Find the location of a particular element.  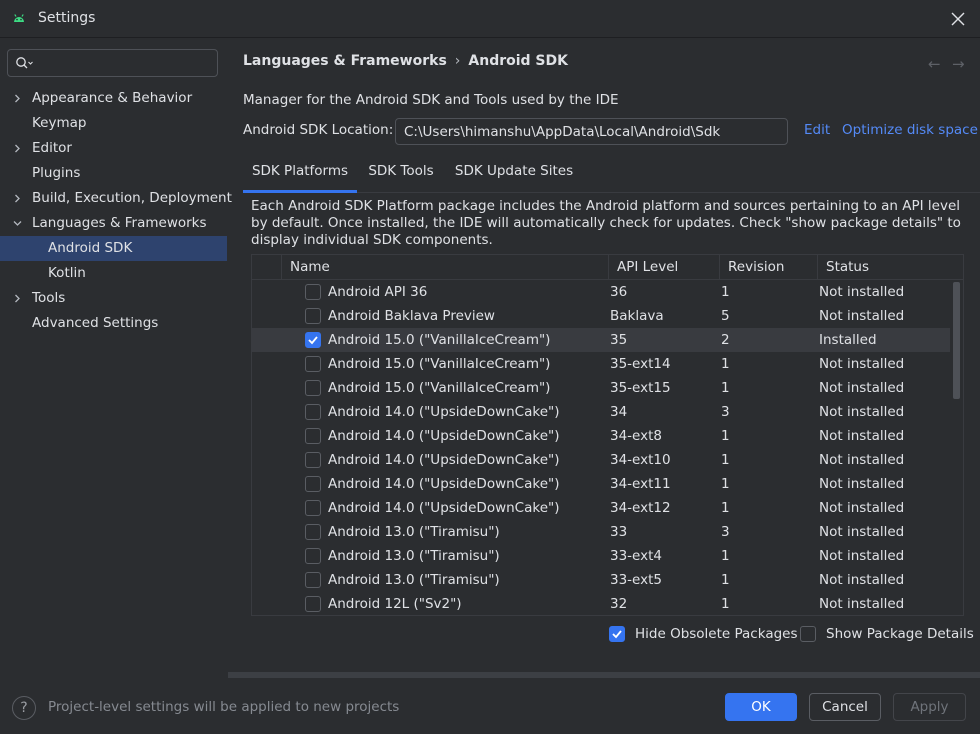

scrollbar-thumb is located at coordinates (956, 340).